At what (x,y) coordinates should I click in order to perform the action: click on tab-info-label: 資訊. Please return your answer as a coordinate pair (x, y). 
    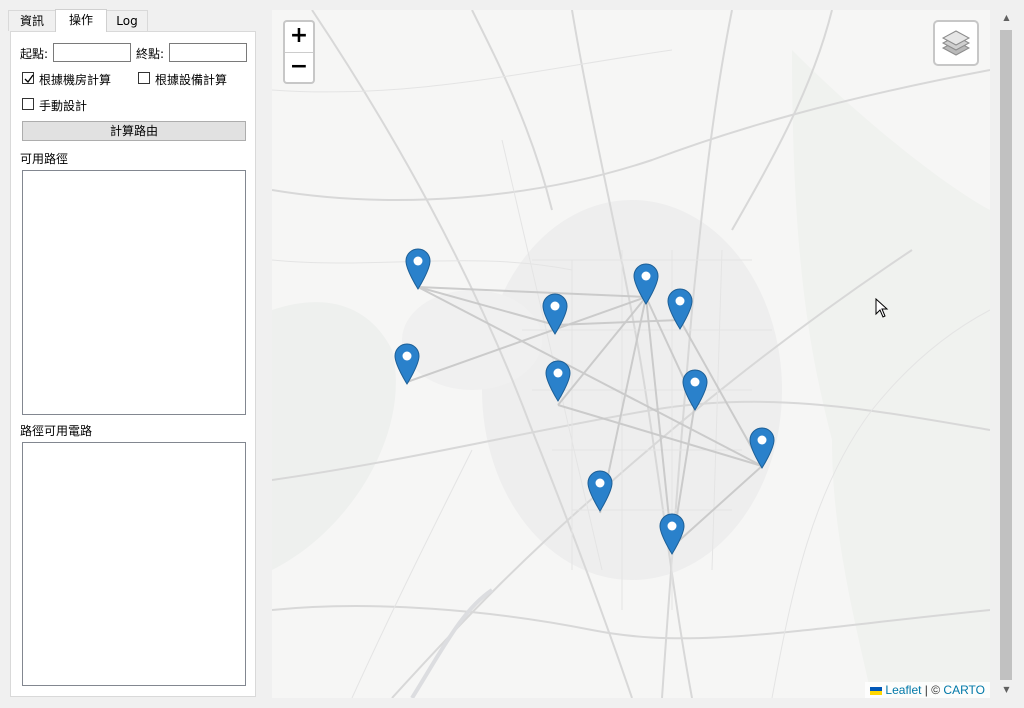
    Looking at the image, I should click on (31, 21).